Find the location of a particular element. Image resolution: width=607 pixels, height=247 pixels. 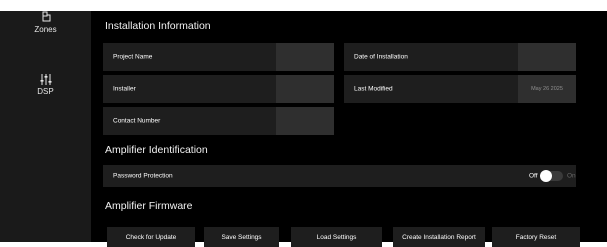

section-title-firmware: Amplifier Firmware is located at coordinates (149, 206).